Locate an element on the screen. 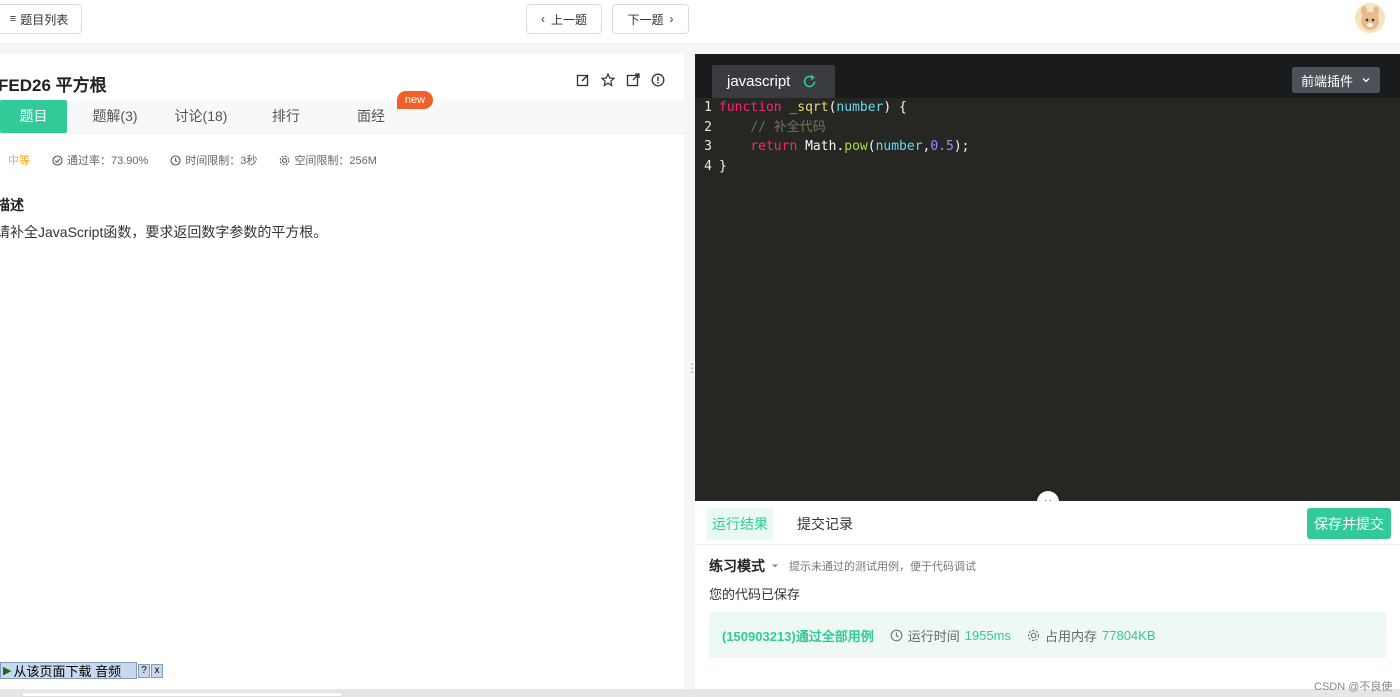 The height and width of the screenshot is (697, 1400). download-bar: ▶ 从该页面下载 音频 ? x is located at coordinates (81, 670).